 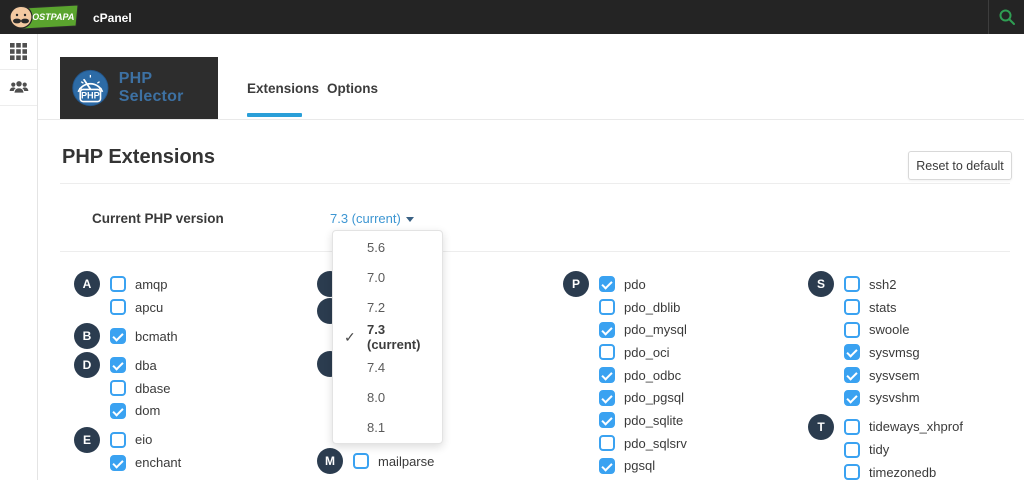 I want to click on extensions-column-2: M mailparse, so click(x=376, y=461).